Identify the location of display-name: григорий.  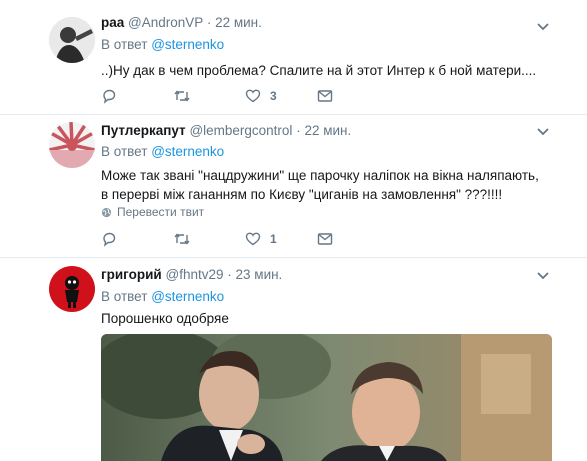
(131, 274).